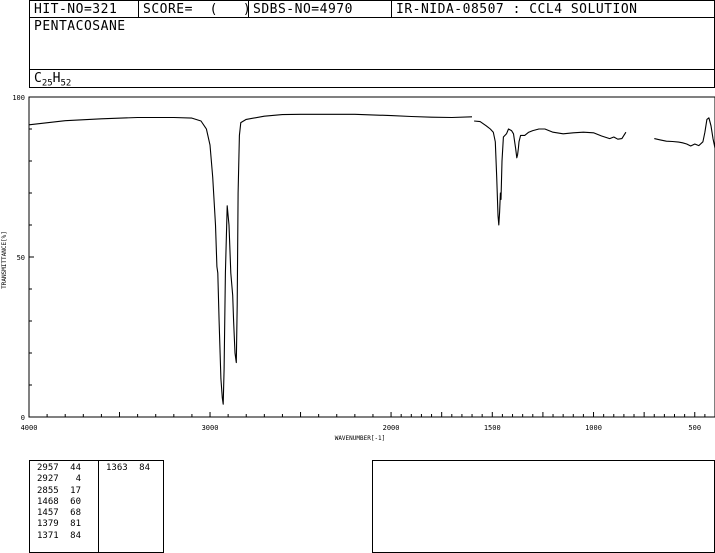  I want to click on peak-wavenumber: 1379, so click(48, 524).